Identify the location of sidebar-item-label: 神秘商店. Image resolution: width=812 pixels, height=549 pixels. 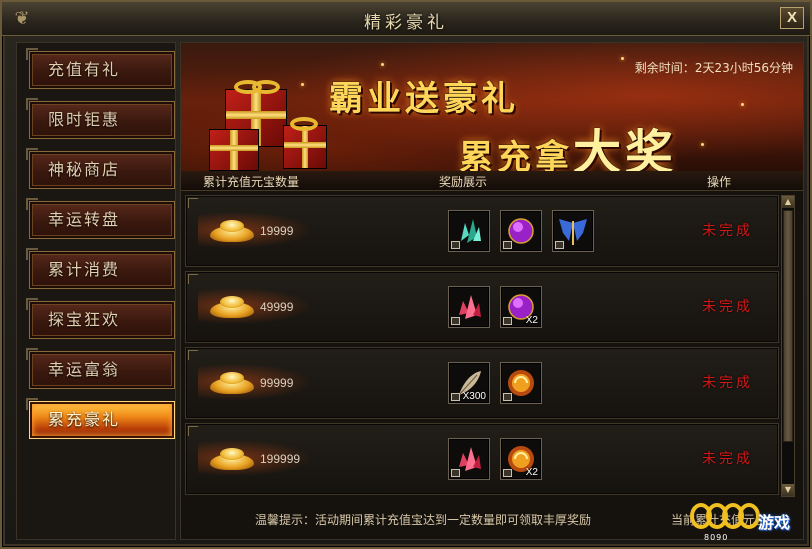
(84, 169).